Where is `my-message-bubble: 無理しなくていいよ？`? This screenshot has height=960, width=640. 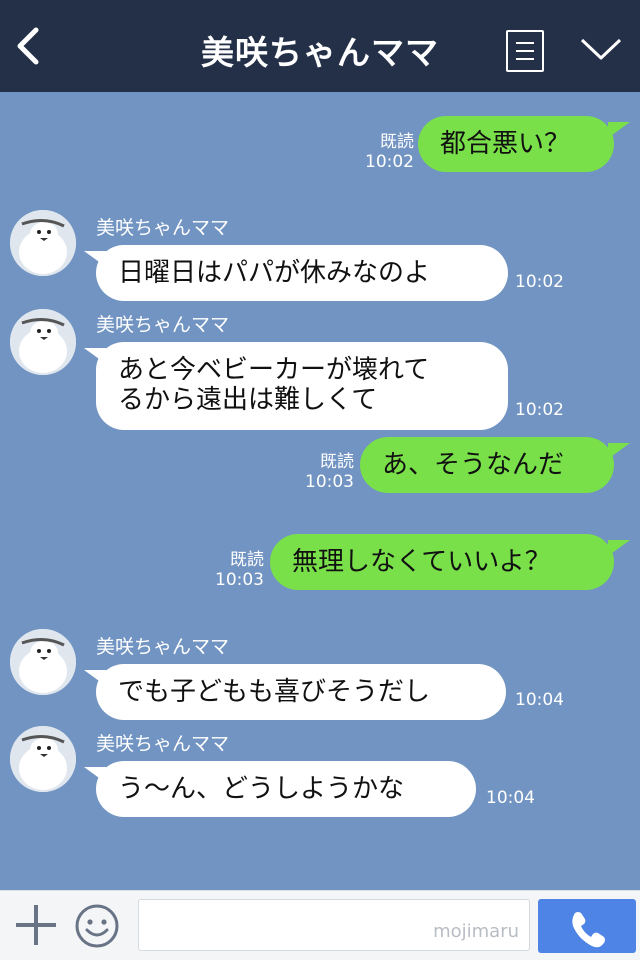
my-message-bubble: 無理しなくていいよ？ is located at coordinates (442, 562).